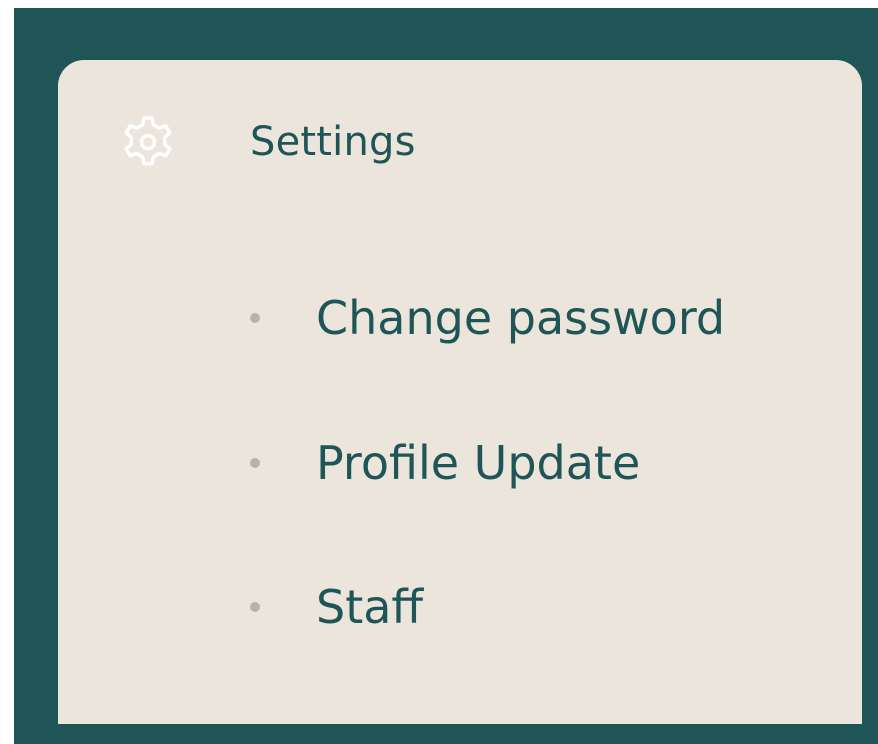  I want to click on submenu-item-staff: Staff, so click(538, 607).